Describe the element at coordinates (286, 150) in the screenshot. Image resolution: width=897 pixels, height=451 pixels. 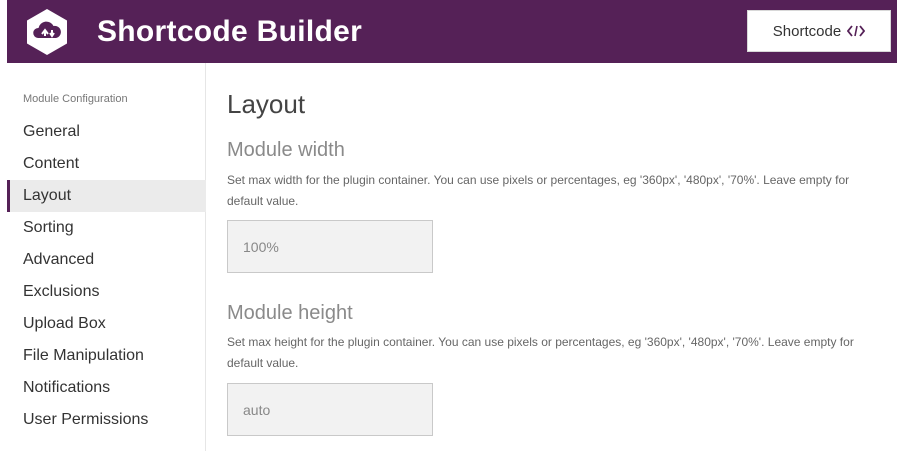
I see `module-width-label: Module width` at that location.